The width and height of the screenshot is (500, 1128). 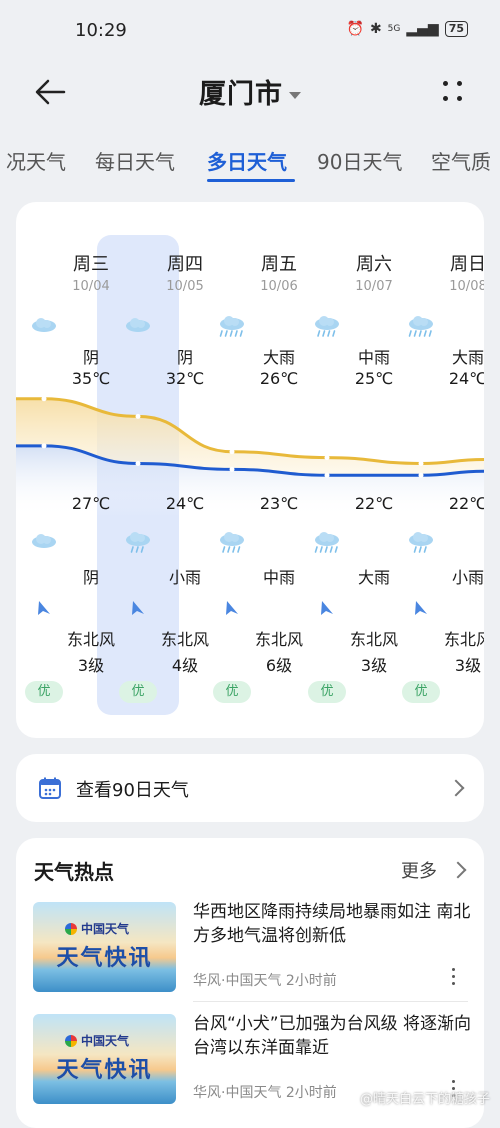 What do you see at coordinates (330, 1001) in the screenshot?
I see `news-divider` at bounding box center [330, 1001].